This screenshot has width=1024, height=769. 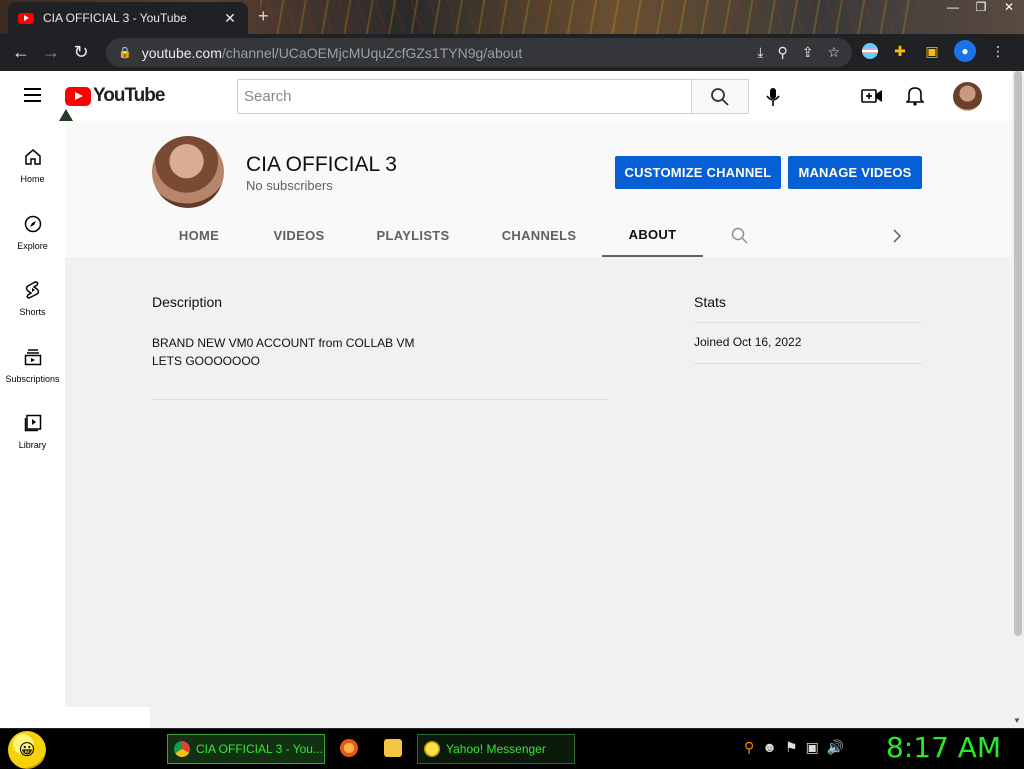 I want to click on page-scrollbar: ▼, so click(x=1018, y=399).